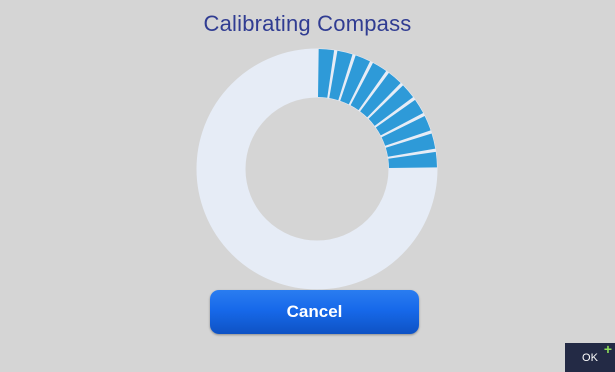 Image resolution: width=615 pixels, height=372 pixels. I want to click on cancel-button: Cancel, so click(314, 312).